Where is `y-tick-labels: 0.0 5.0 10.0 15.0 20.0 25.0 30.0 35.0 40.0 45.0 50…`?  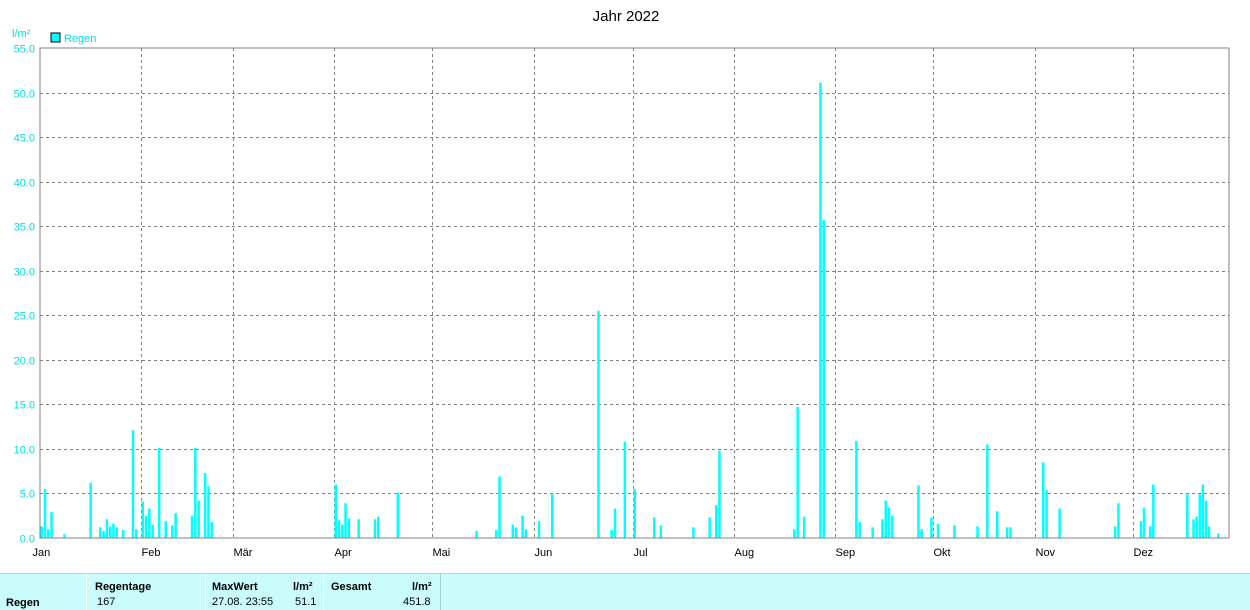 y-tick-labels: 0.0 5.0 10.0 15.0 20.0 25.0 30.0 35.0 40.0 45.0 50… is located at coordinates (24, 295).